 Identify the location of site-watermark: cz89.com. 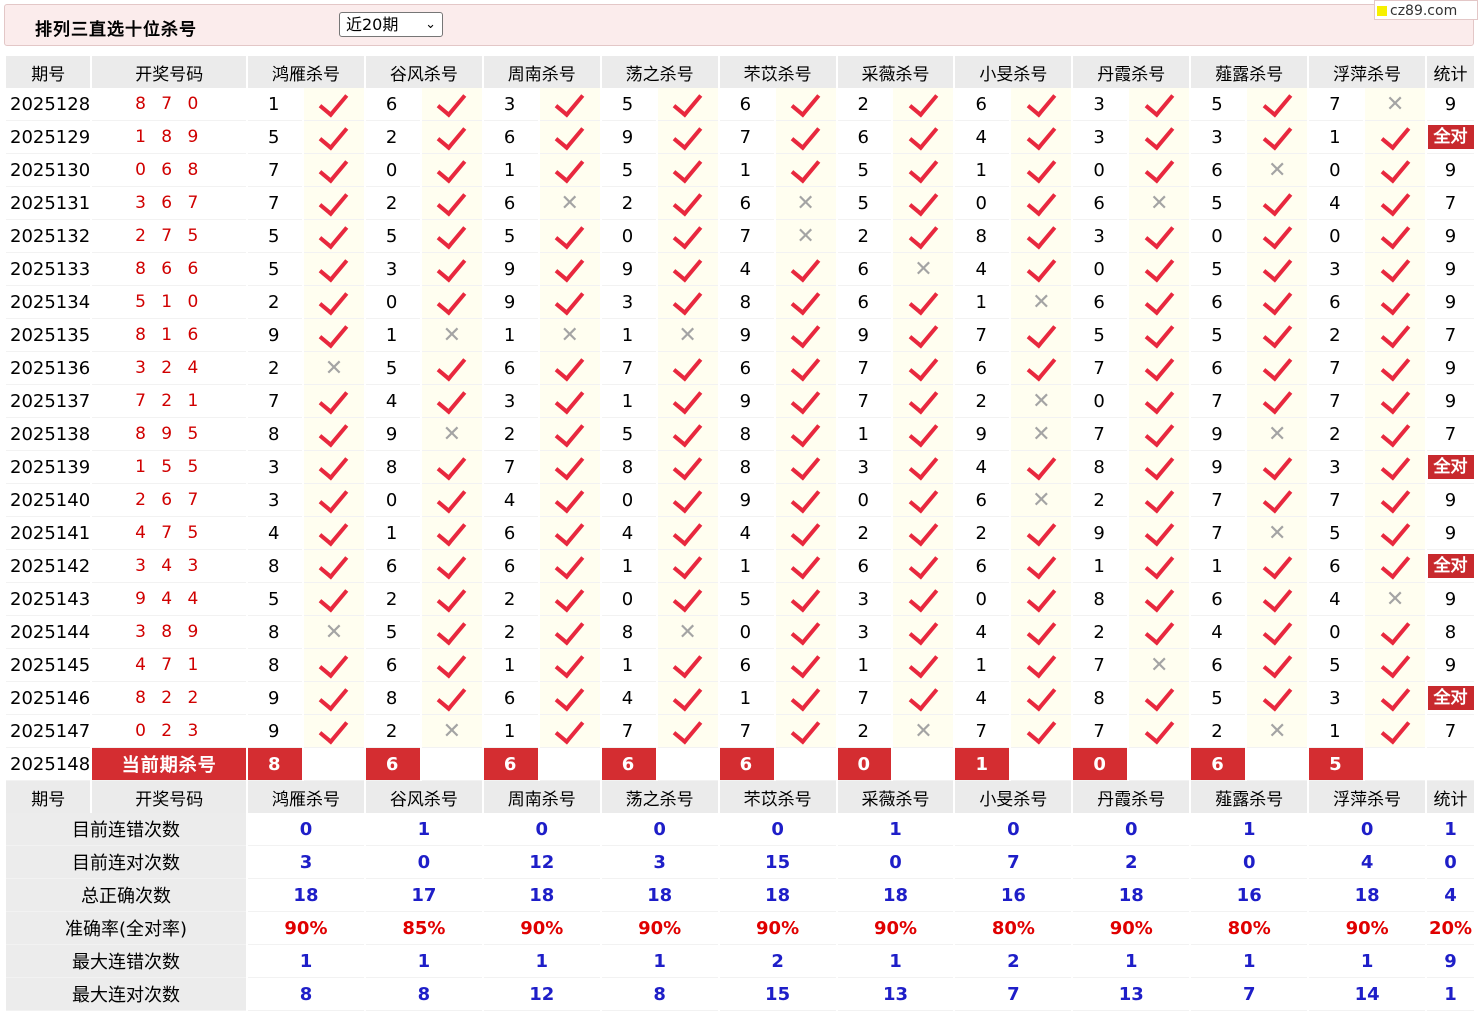
(1426, 10).